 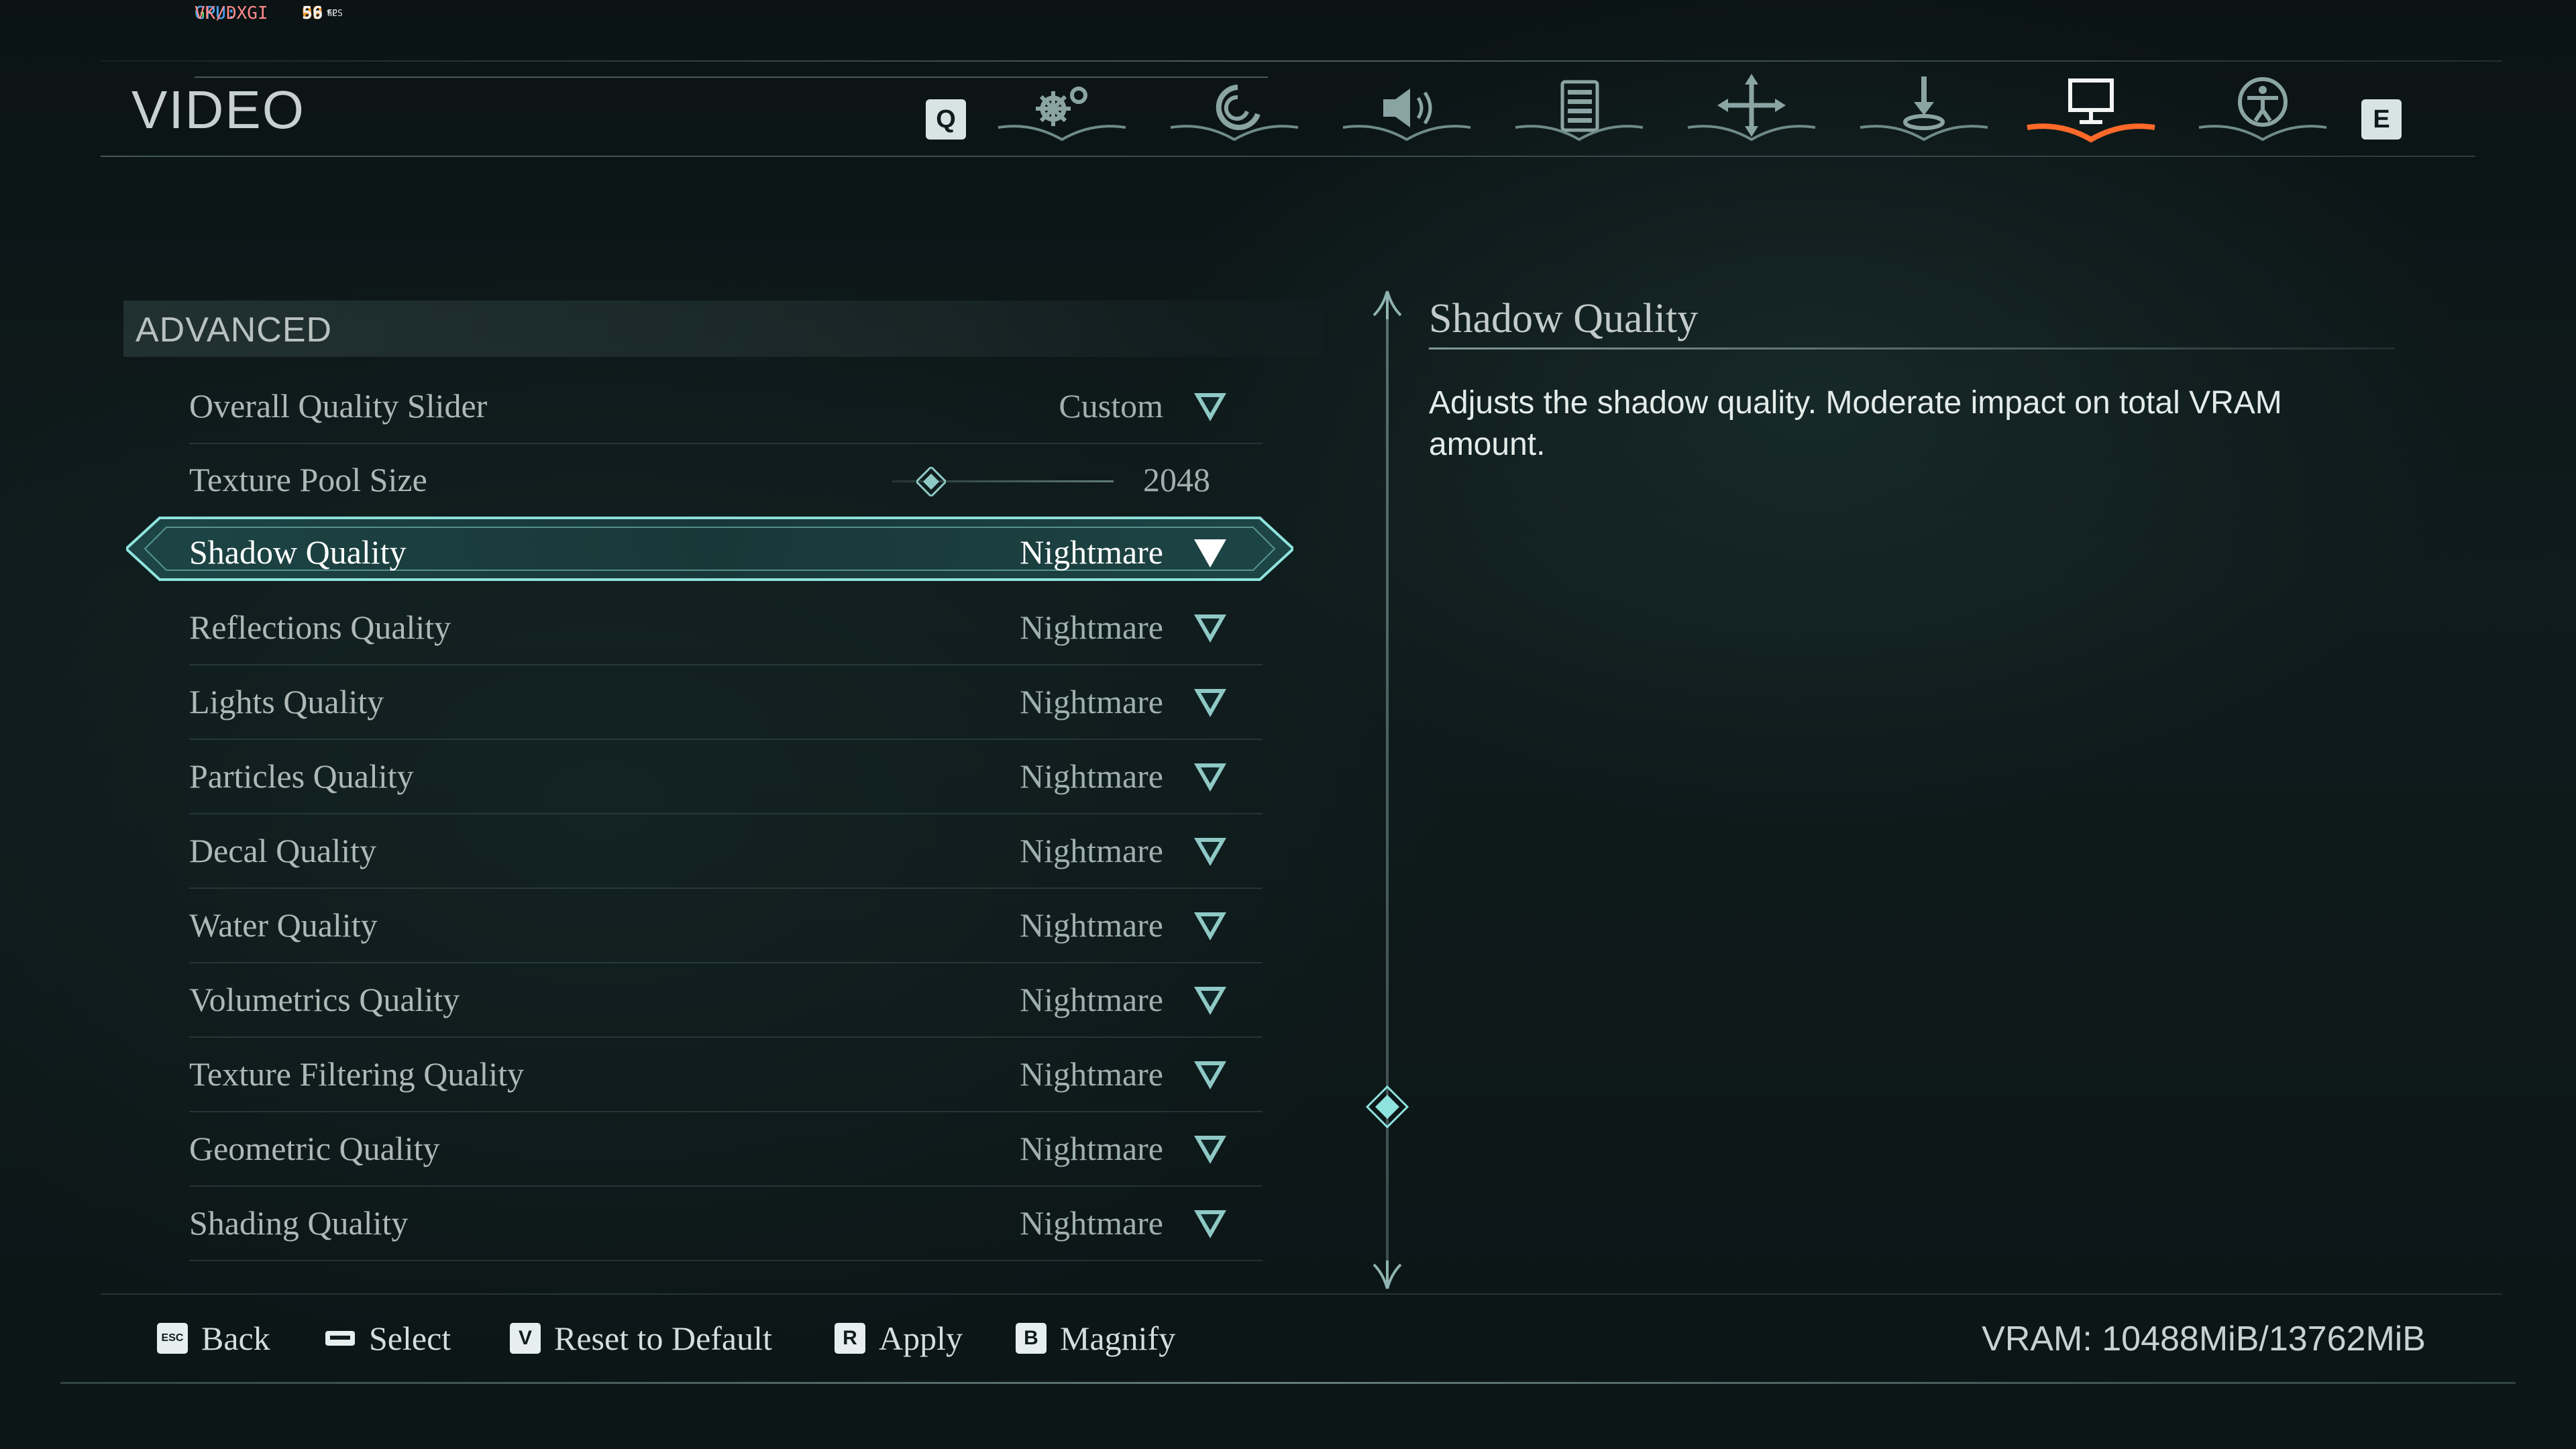 I want to click on setting-label: Geometric Quality, so click(x=314, y=1148).